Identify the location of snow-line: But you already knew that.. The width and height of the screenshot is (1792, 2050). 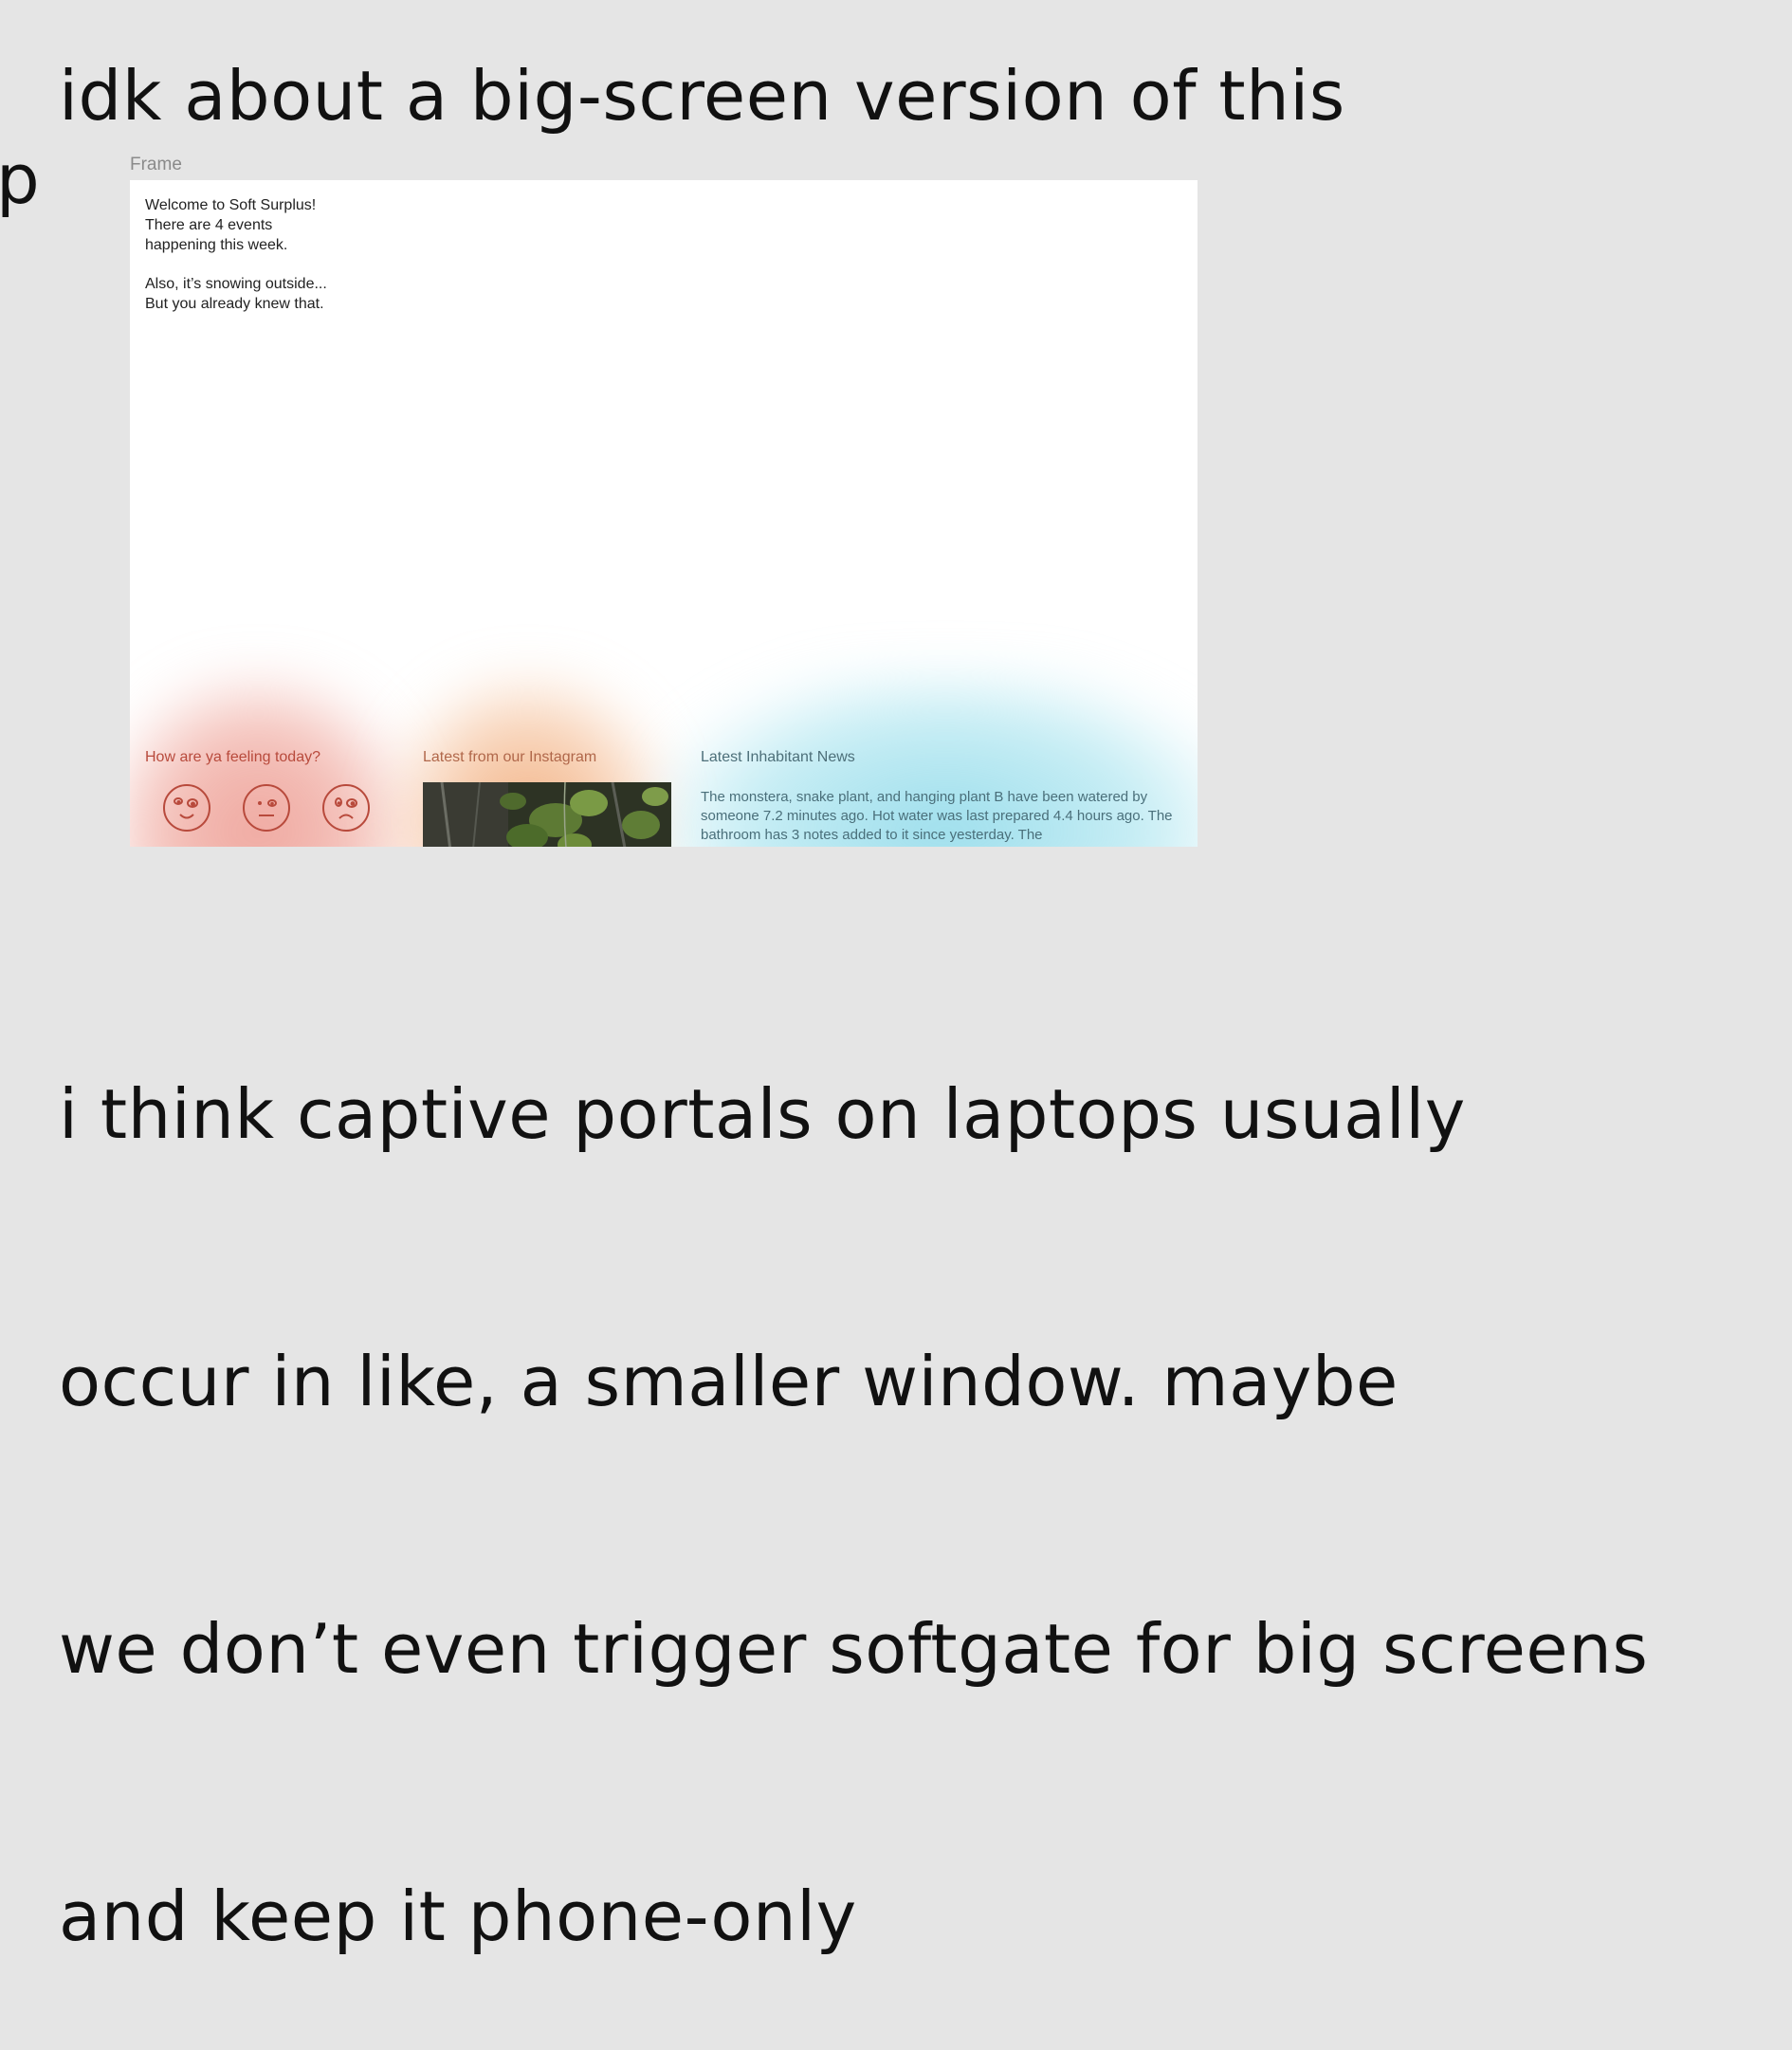
(234, 304).